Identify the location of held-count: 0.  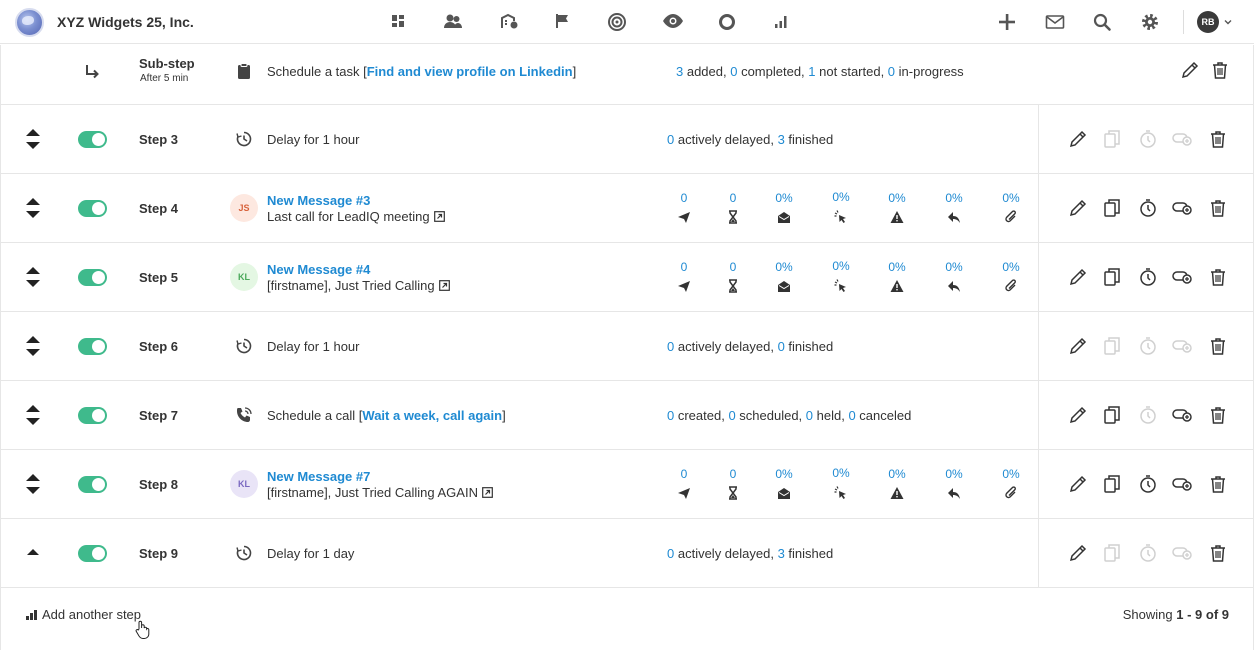
(809, 415).